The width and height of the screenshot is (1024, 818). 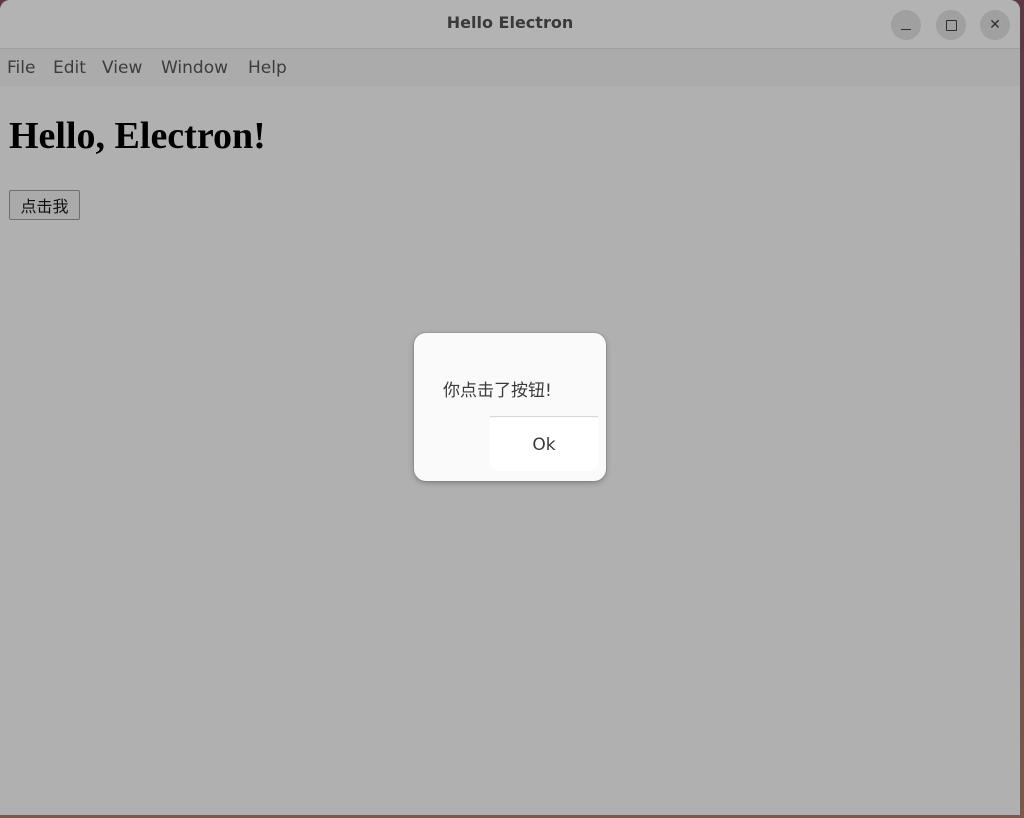 I want to click on menu-help: Help, so click(x=267, y=68).